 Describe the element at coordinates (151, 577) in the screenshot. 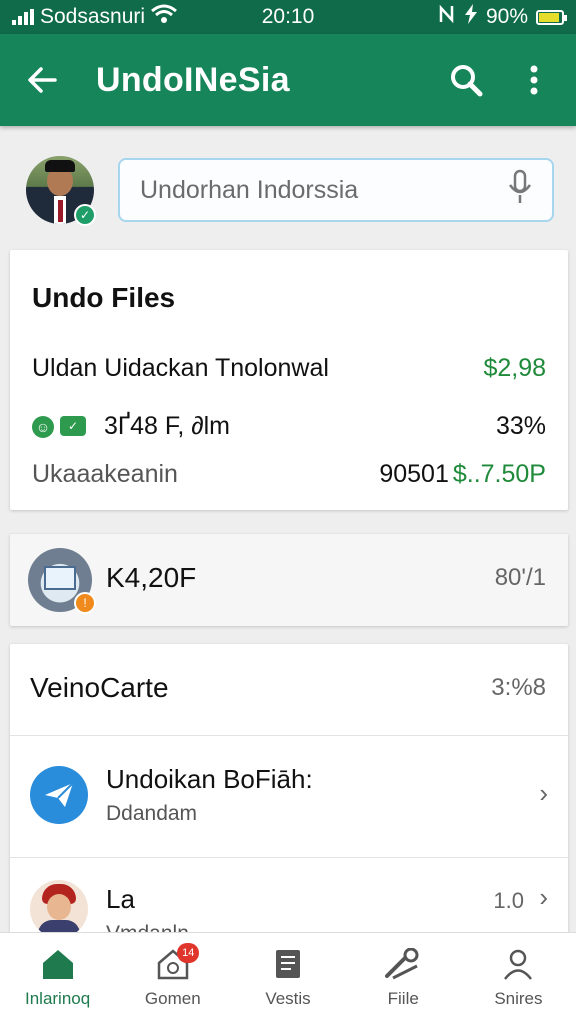

I see `k-card-label: K4,20F` at that location.